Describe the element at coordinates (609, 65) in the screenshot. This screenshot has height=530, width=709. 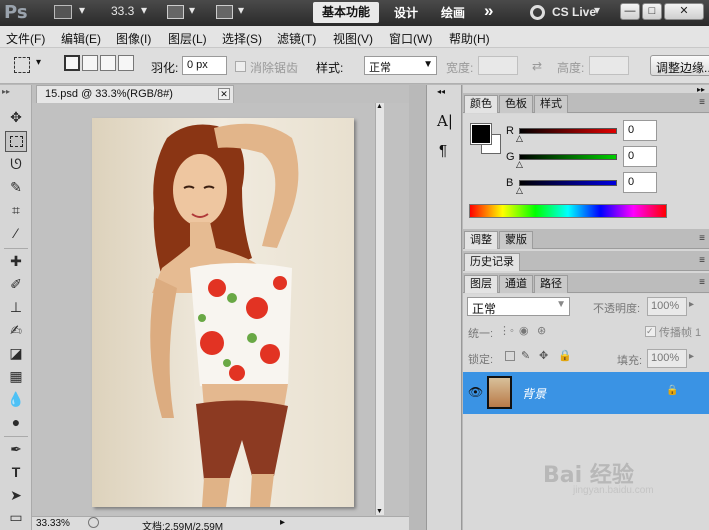
I see `height-input` at that location.